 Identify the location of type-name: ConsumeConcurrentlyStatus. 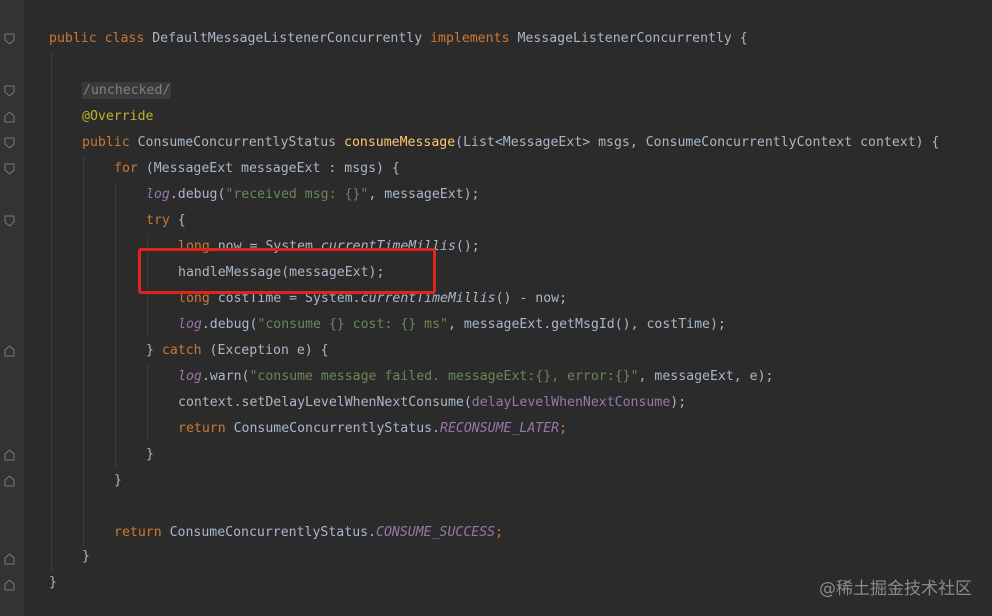
(241, 142).